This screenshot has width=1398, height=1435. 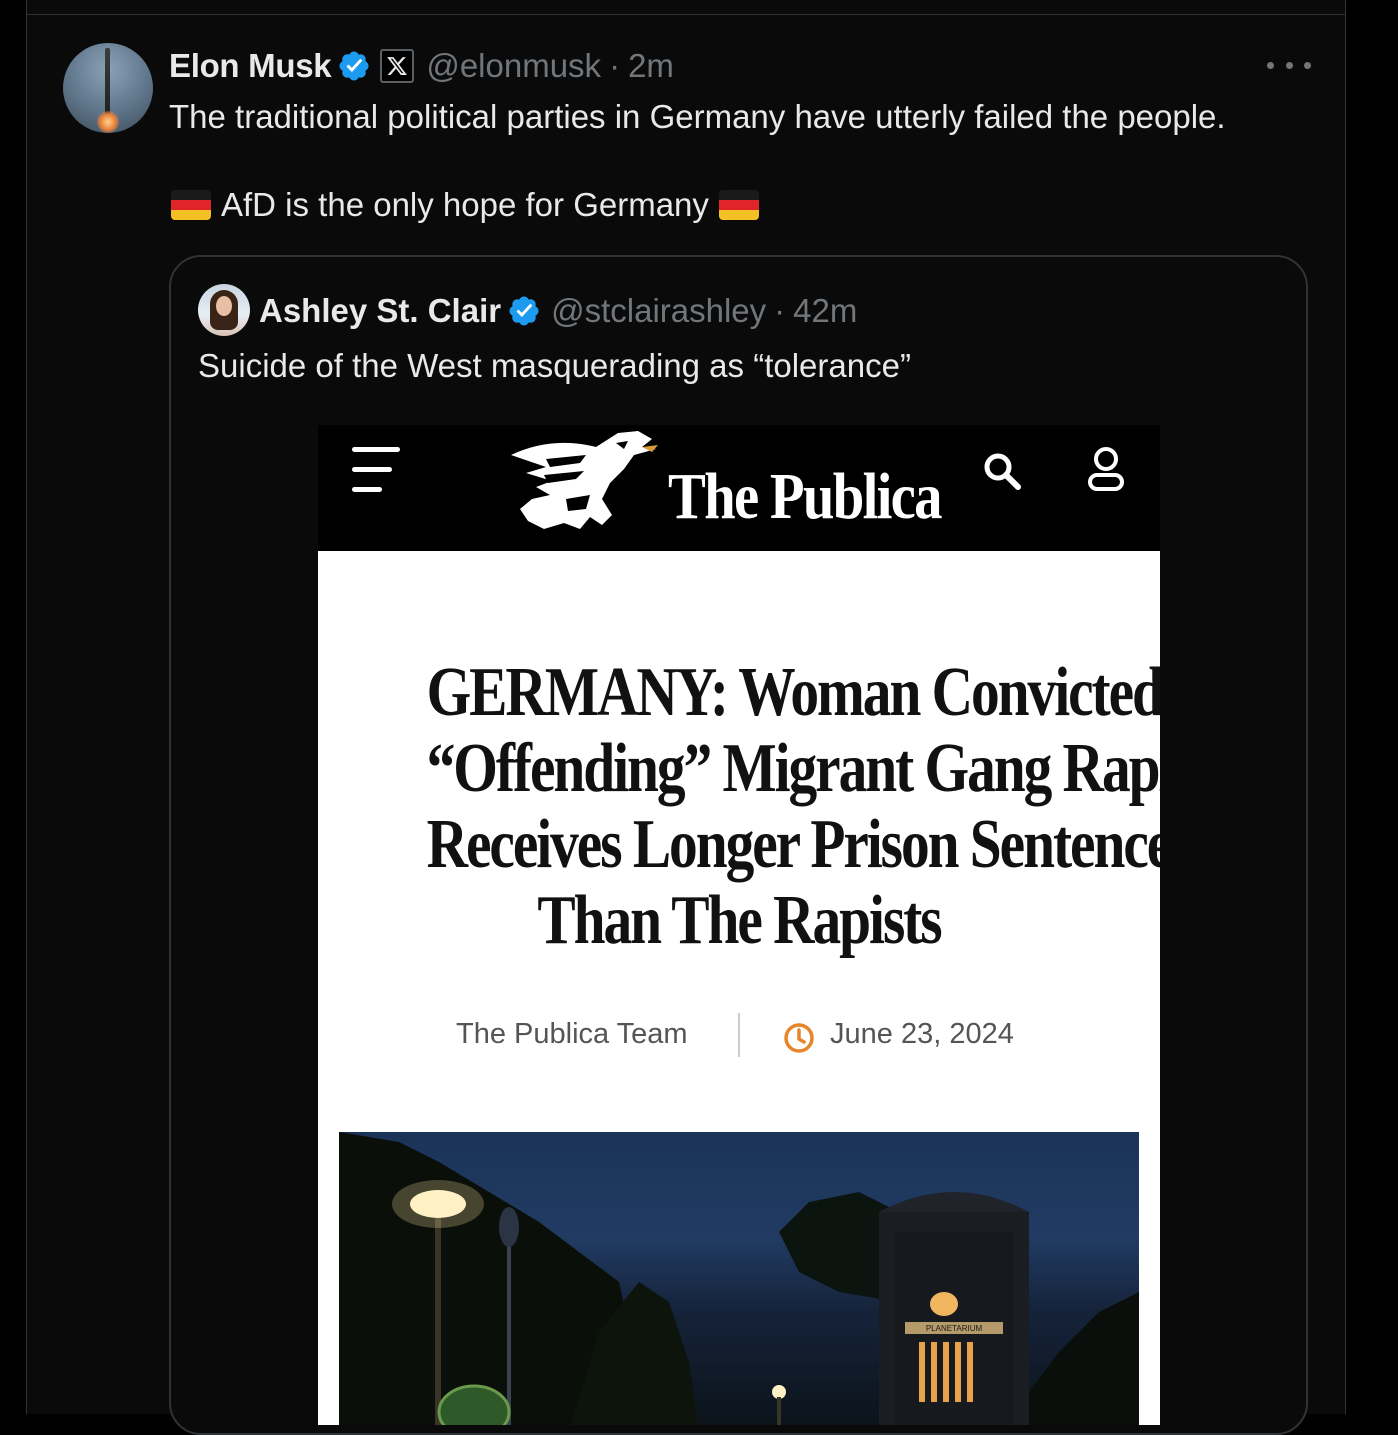 What do you see at coordinates (380, 311) in the screenshot?
I see `quoted-author-name: Ashley St. Clair` at bounding box center [380, 311].